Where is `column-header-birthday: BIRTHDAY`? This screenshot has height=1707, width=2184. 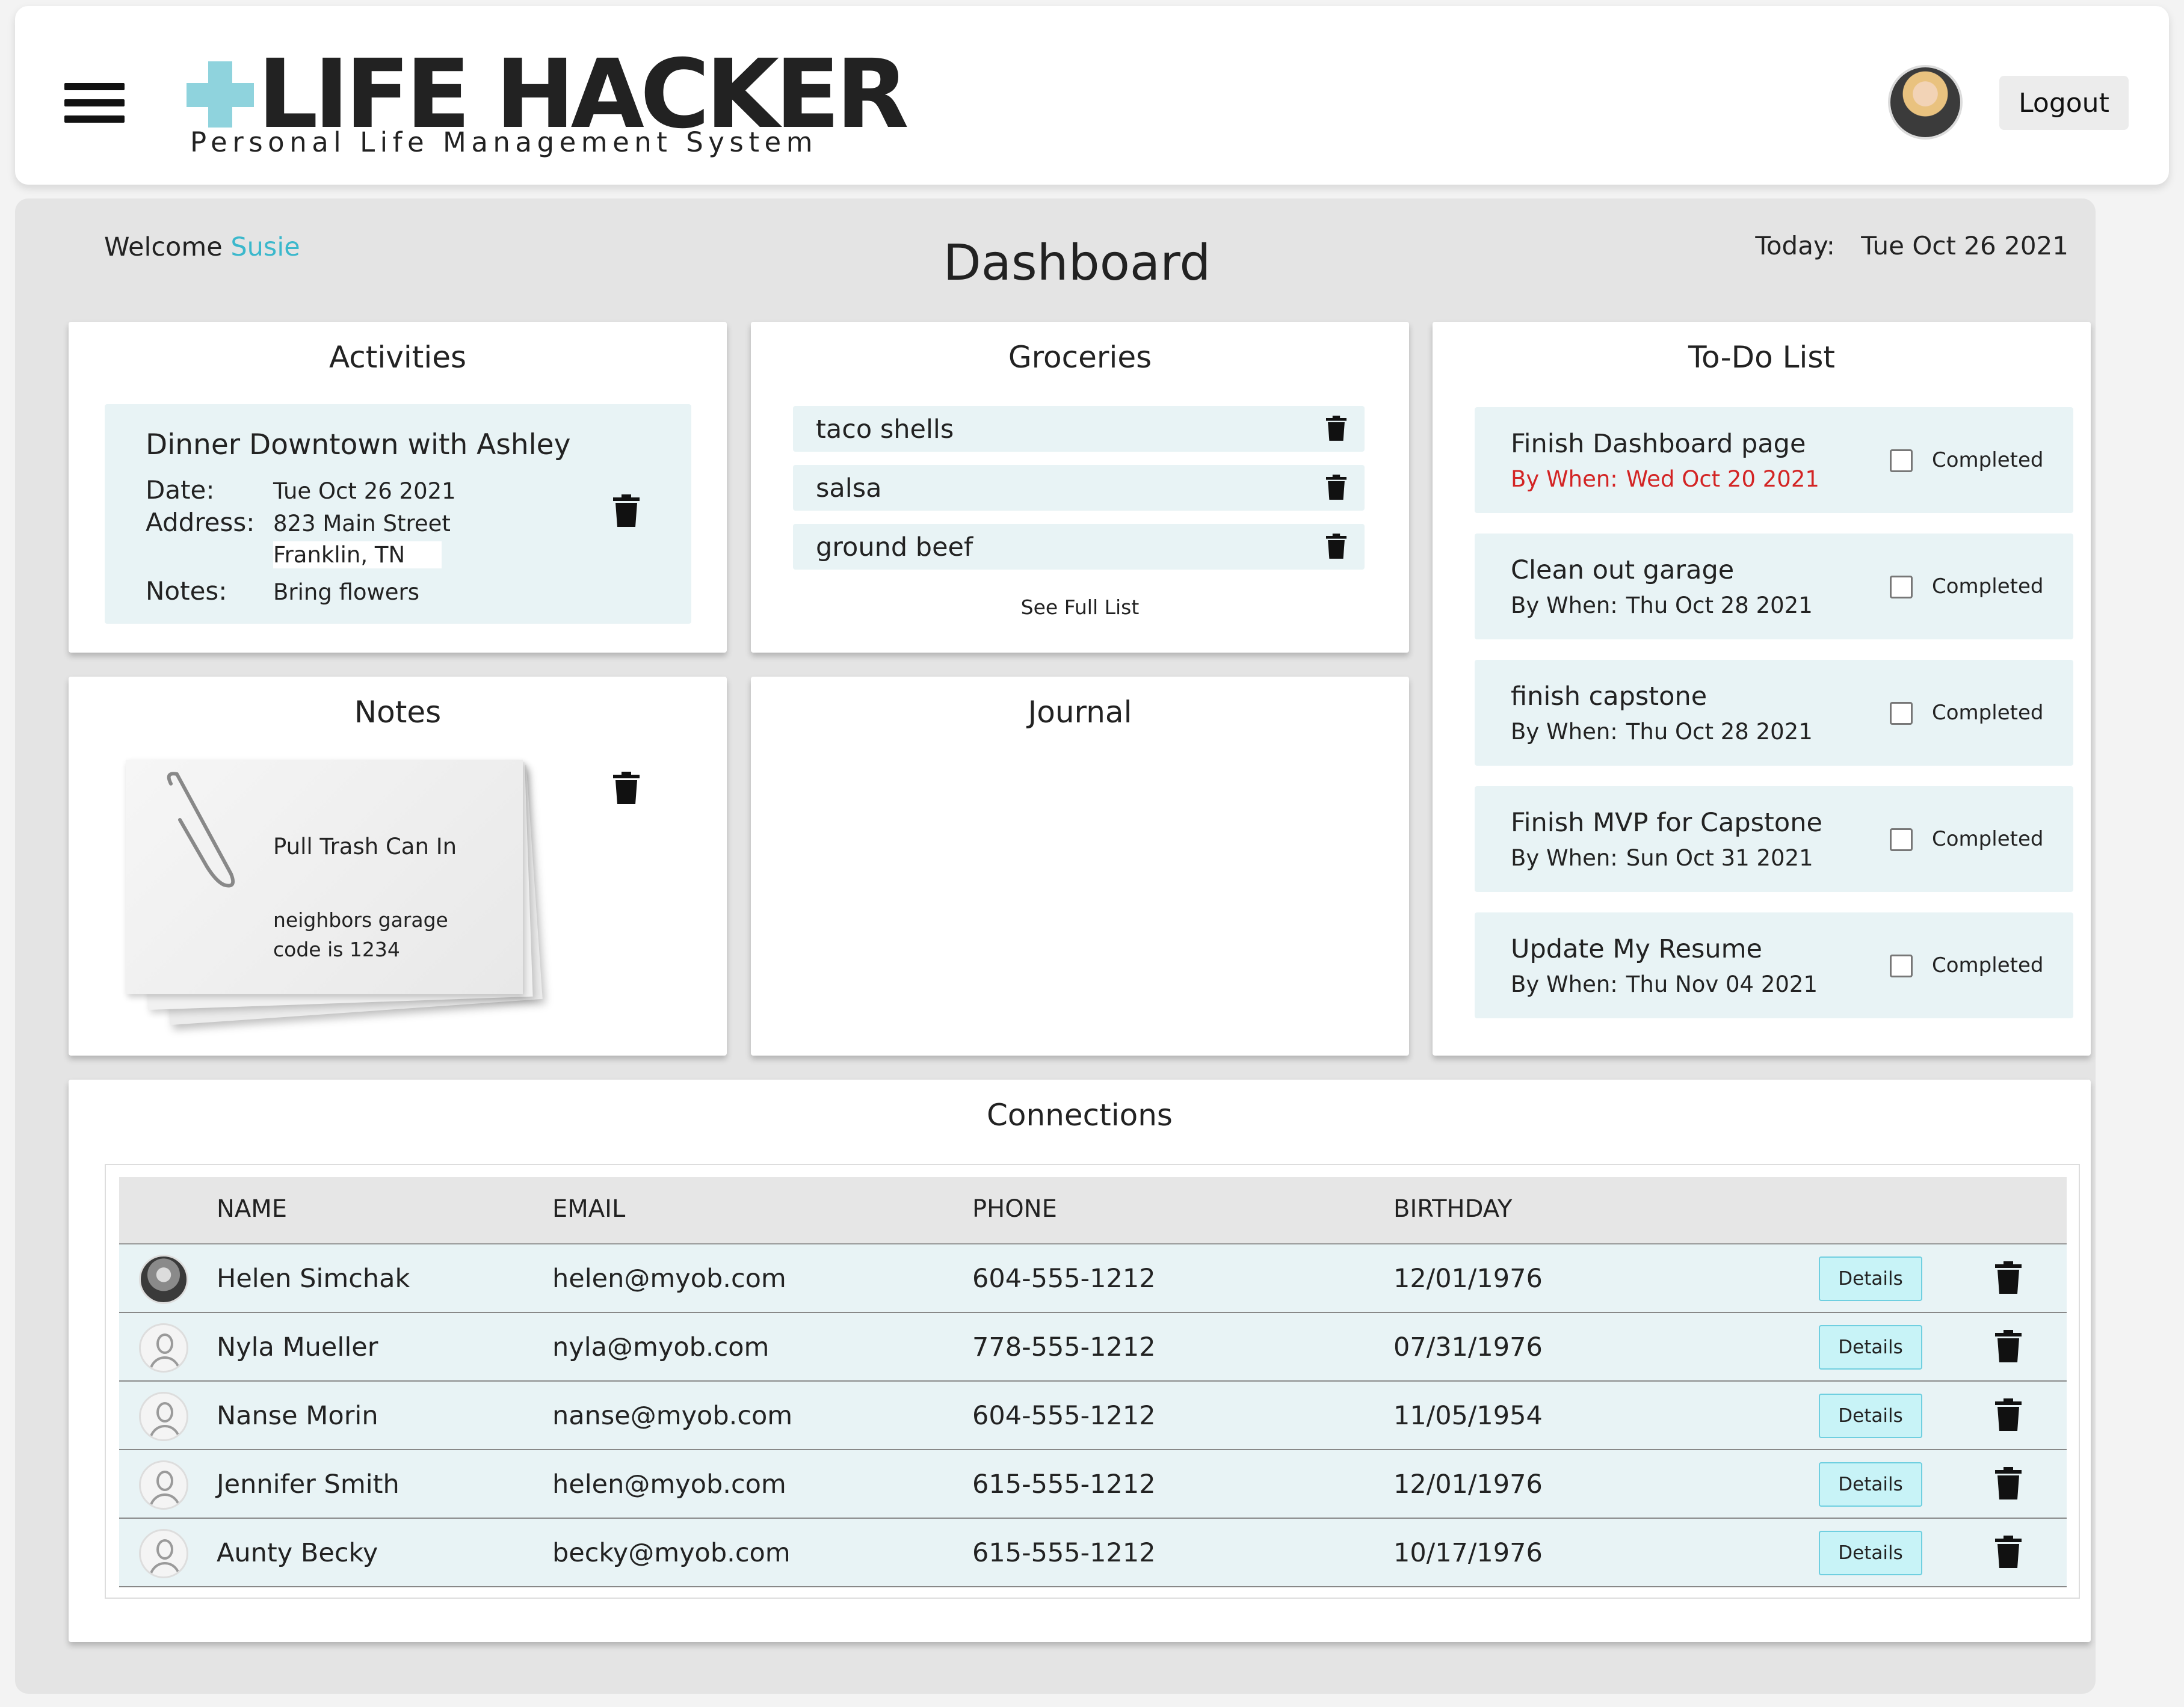 column-header-birthday: BIRTHDAY is located at coordinates (1453, 1209).